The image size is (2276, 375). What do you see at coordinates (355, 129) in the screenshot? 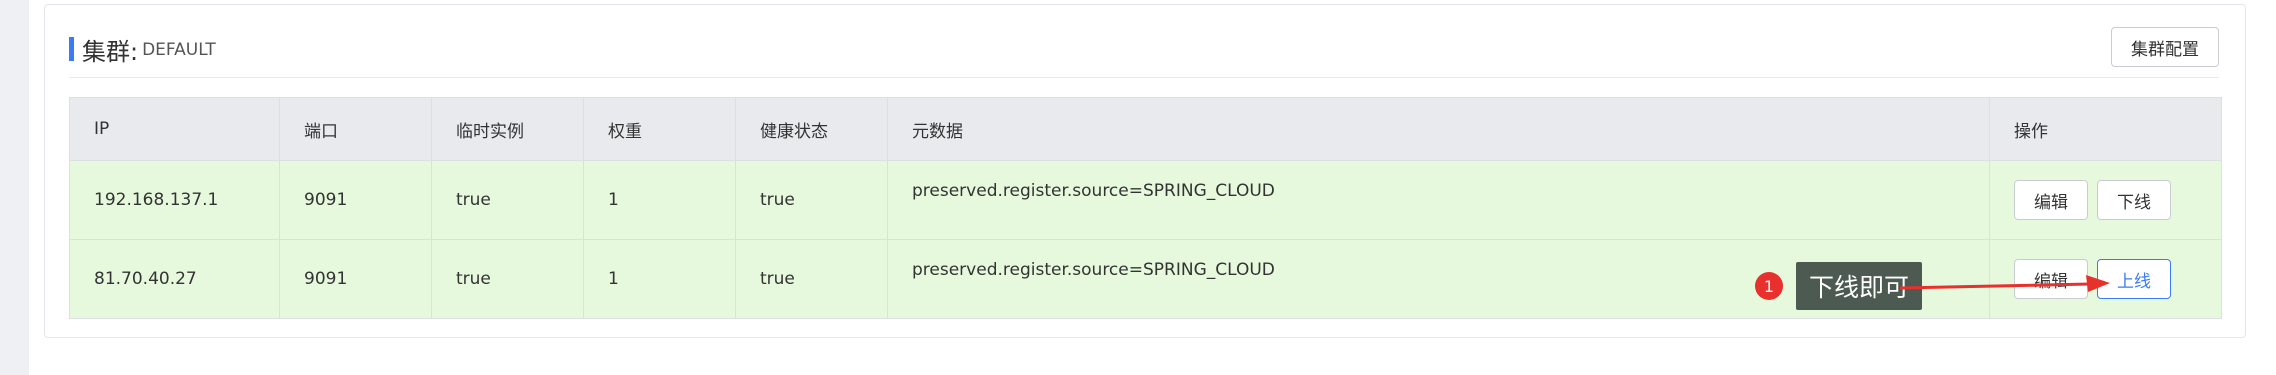
I see `column-header-port: 端口` at bounding box center [355, 129].